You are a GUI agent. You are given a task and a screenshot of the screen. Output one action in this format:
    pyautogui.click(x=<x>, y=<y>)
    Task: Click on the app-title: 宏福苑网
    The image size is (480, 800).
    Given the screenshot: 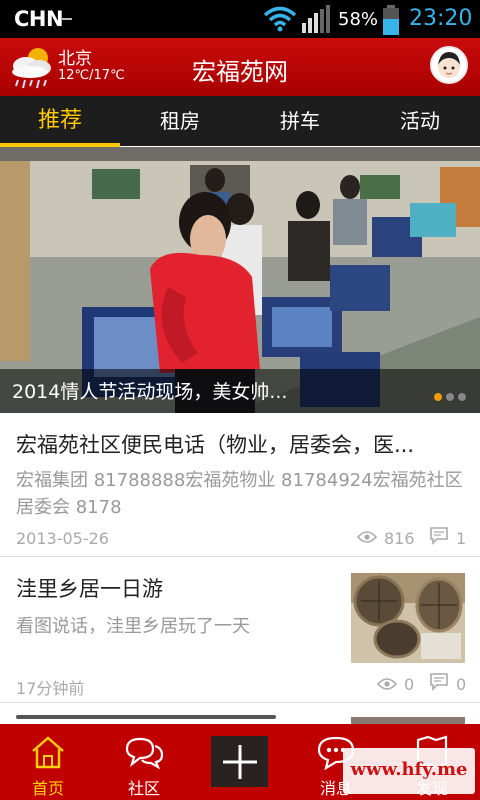 What is the action you would take?
    pyautogui.click(x=240, y=72)
    